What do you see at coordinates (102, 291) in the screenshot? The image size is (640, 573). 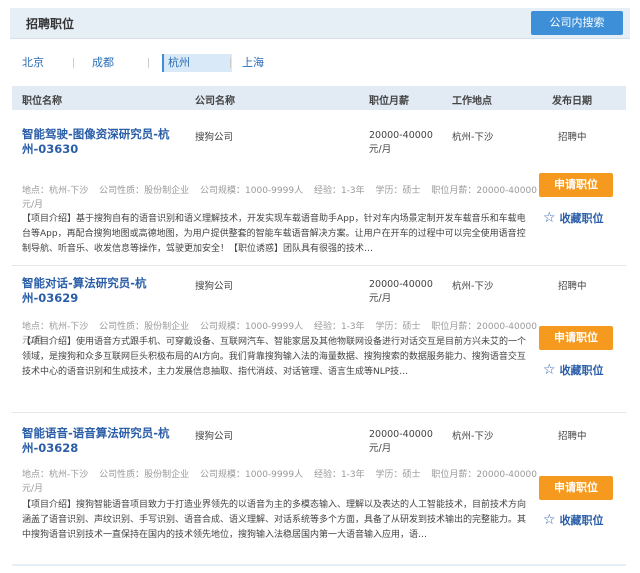 I see `job-title-link: 智能对话-算法研究员-杭州-03629` at bounding box center [102, 291].